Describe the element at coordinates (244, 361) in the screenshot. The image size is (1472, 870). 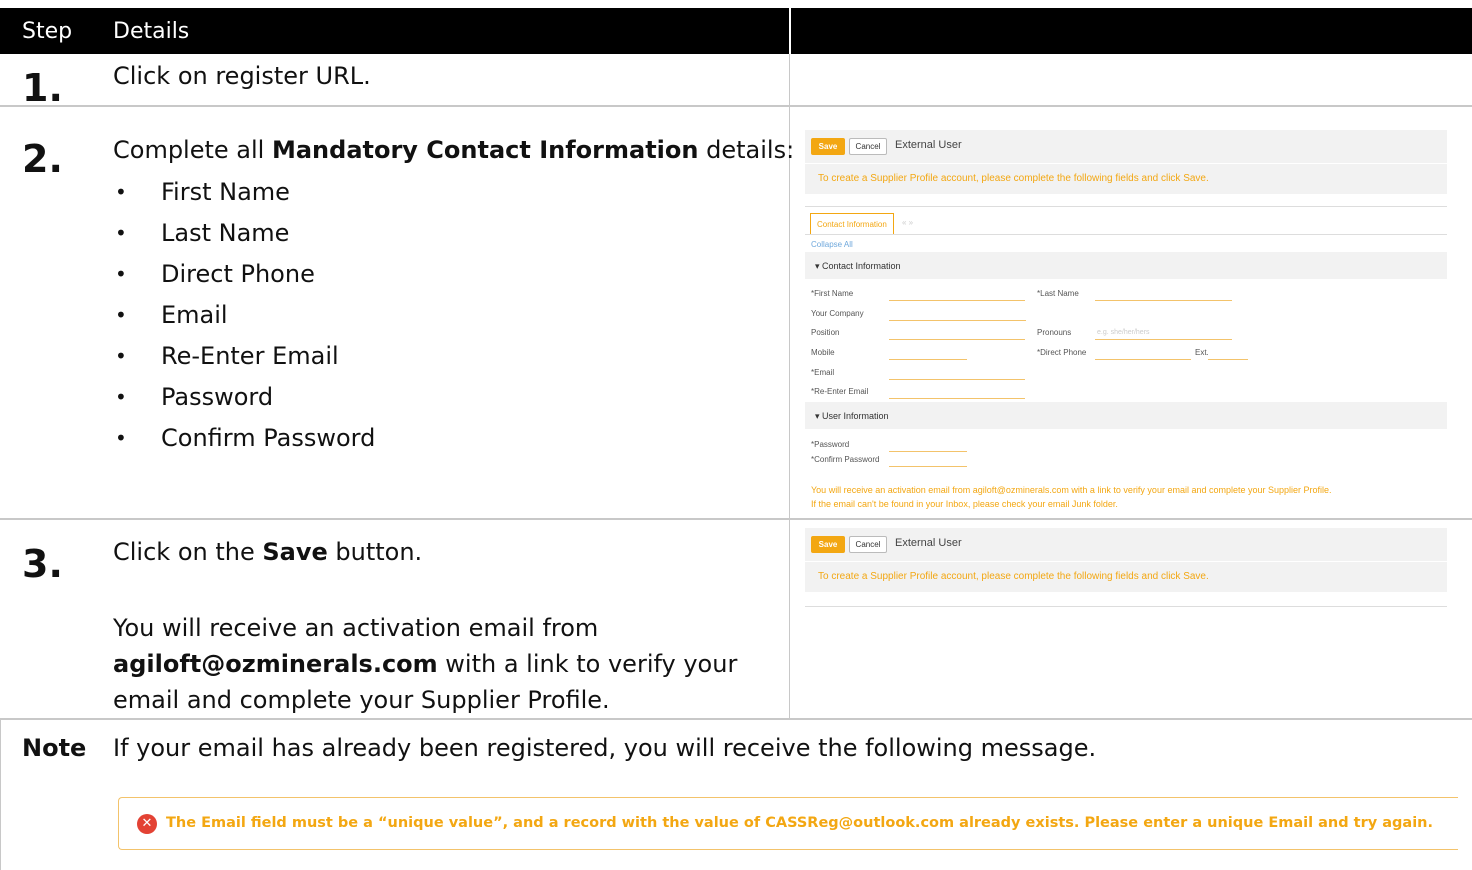
I see `list-item: Re-Enter Email` at that location.